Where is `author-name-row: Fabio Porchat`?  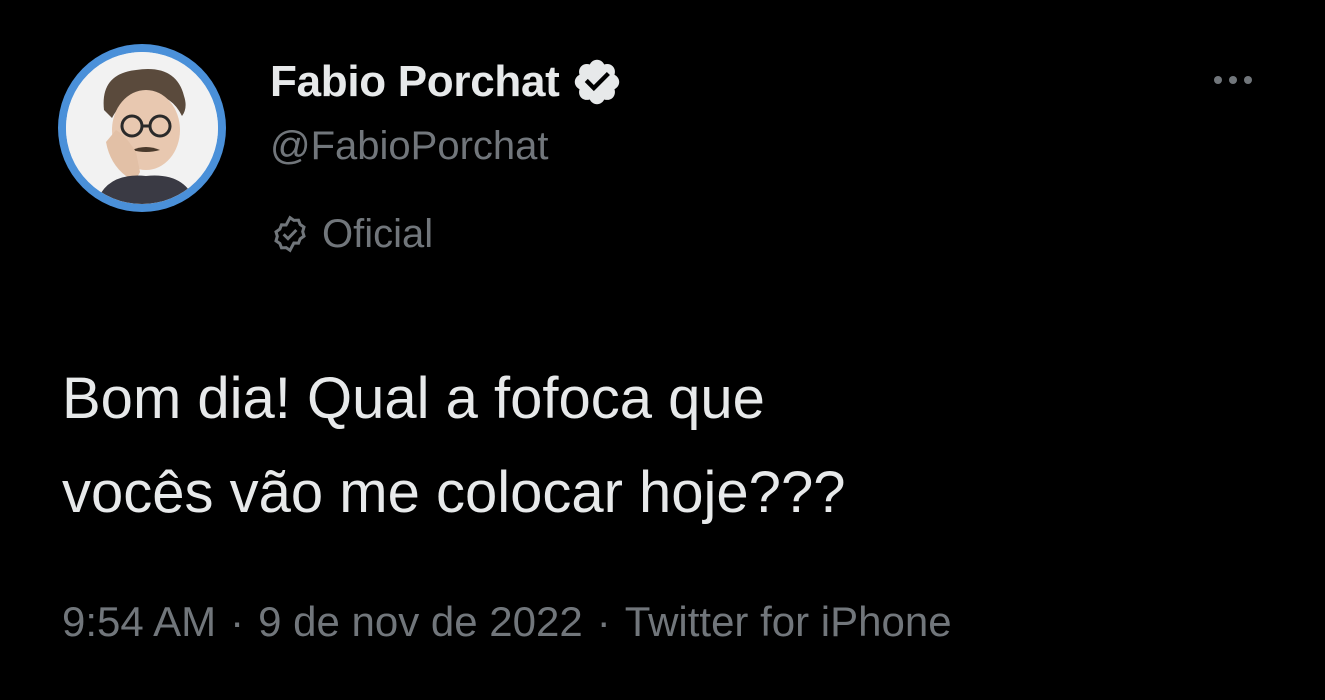
author-name-row: Fabio Porchat is located at coordinates (446, 82).